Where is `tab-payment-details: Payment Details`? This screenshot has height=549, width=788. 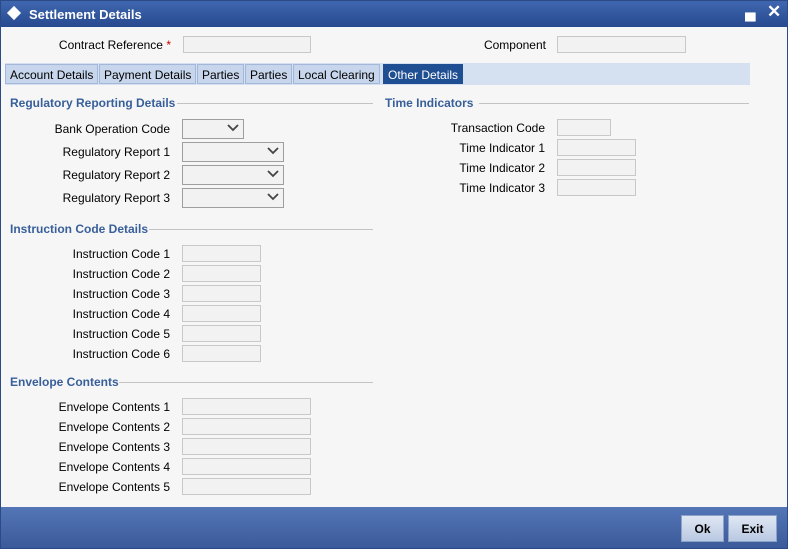 tab-payment-details: Payment Details is located at coordinates (148, 74).